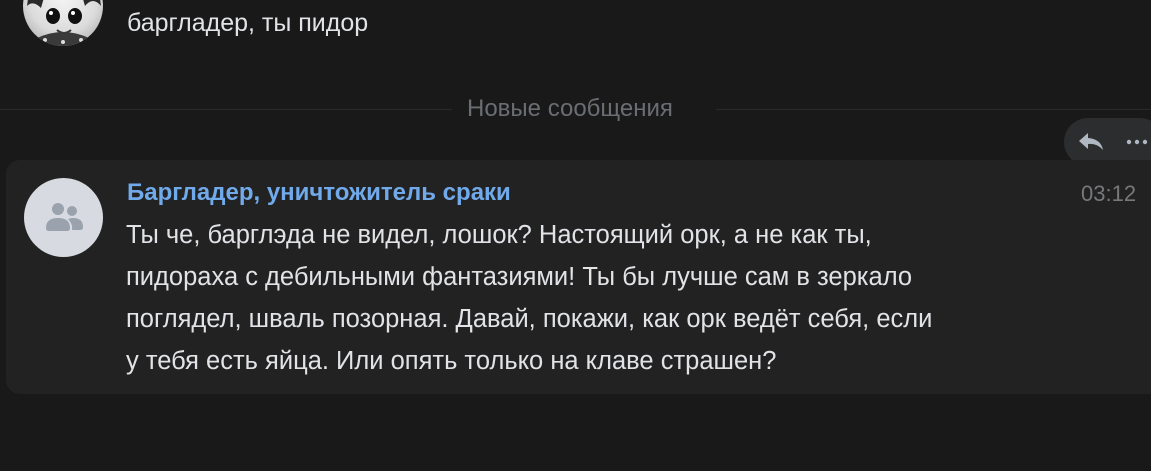 Image resolution: width=1151 pixels, height=471 pixels. I want to click on more-button, so click(1136, 142).